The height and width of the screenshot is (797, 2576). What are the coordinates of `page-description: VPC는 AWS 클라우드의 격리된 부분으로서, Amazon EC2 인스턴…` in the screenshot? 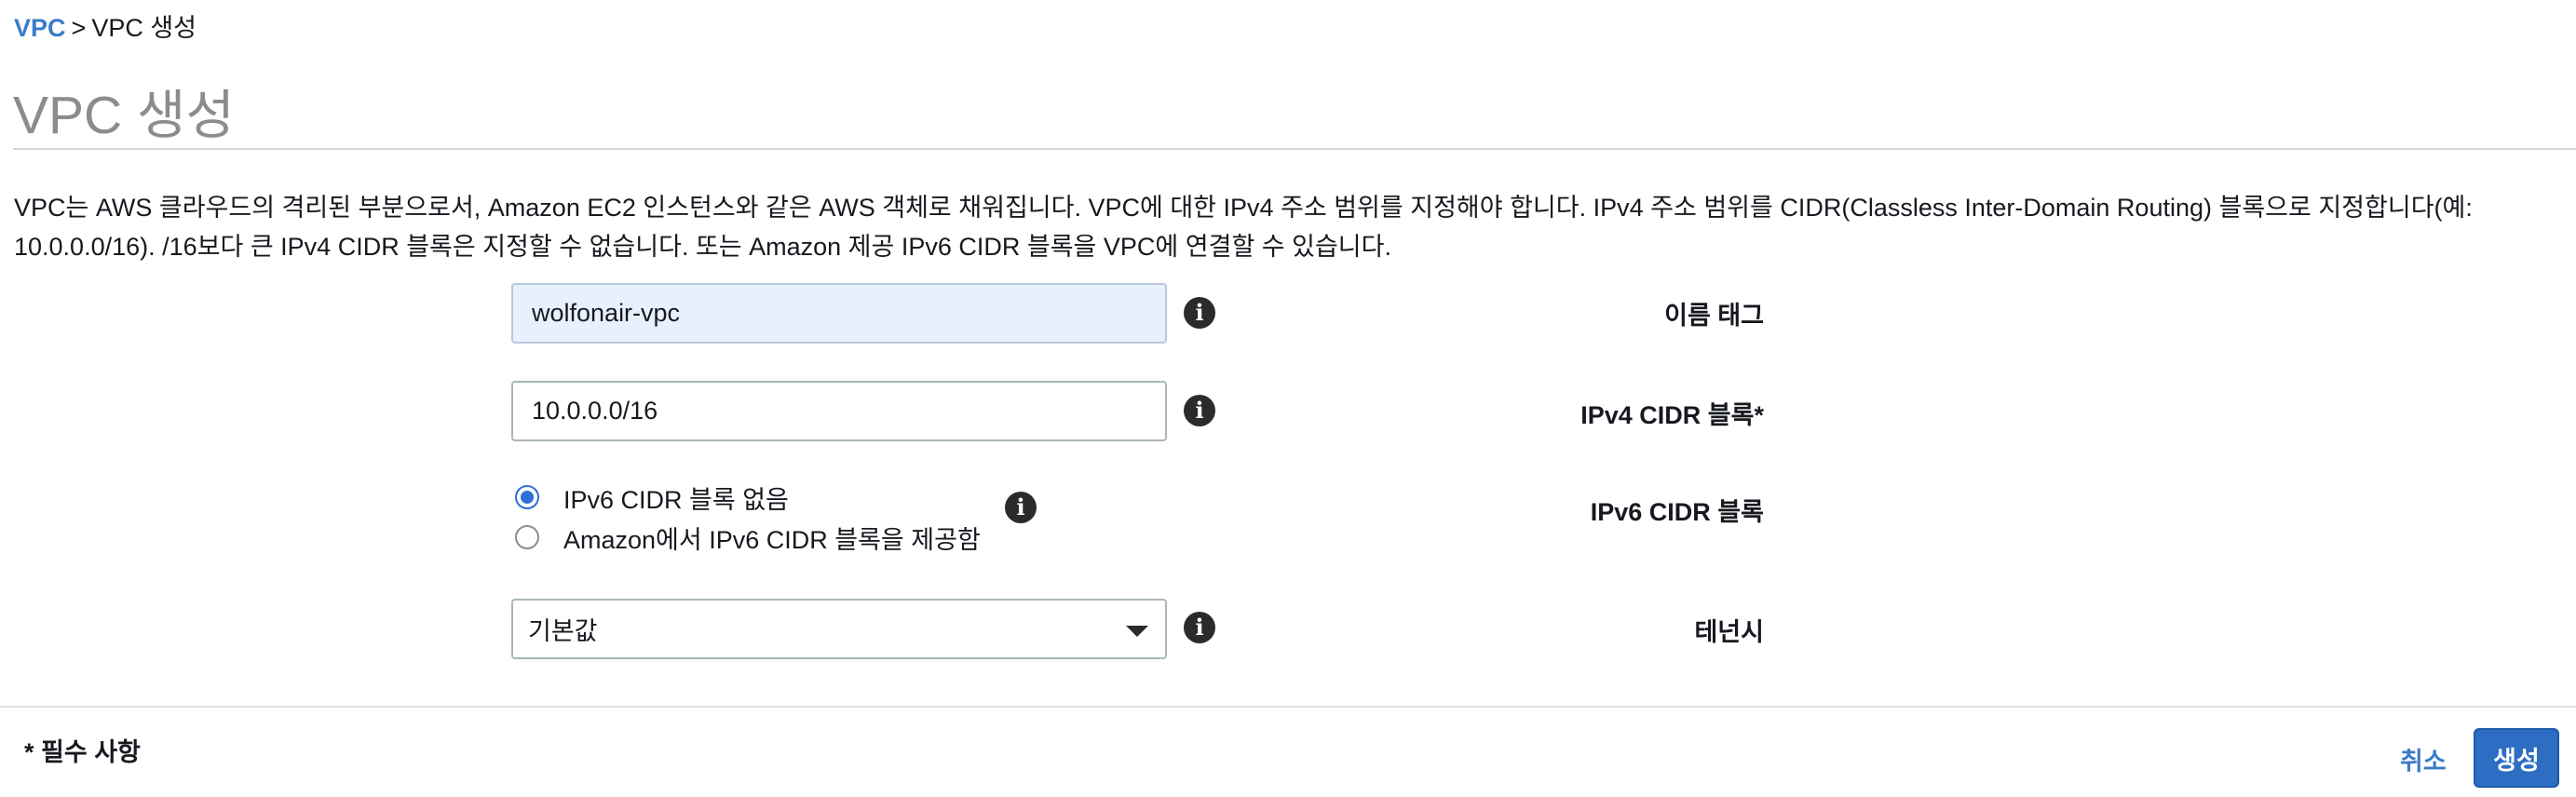 It's located at (1243, 227).